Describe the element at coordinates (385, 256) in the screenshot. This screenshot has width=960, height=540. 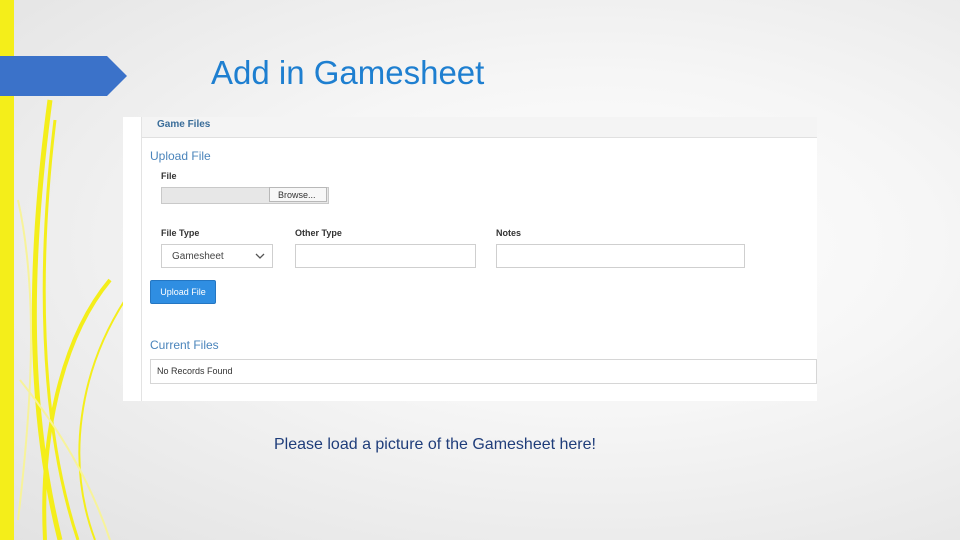
I see `other-type-input` at that location.